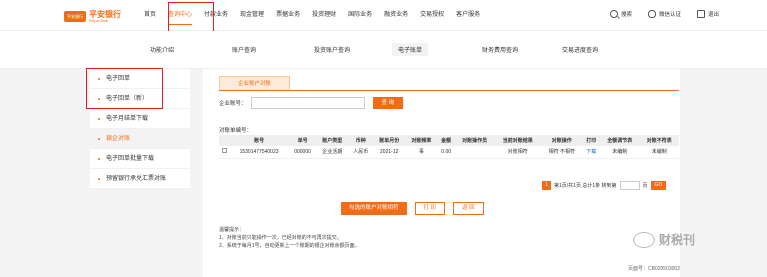 This screenshot has width=767, height=277. What do you see at coordinates (591, 152) in the screenshot?
I see `cell-download-link: 下载` at bounding box center [591, 152].